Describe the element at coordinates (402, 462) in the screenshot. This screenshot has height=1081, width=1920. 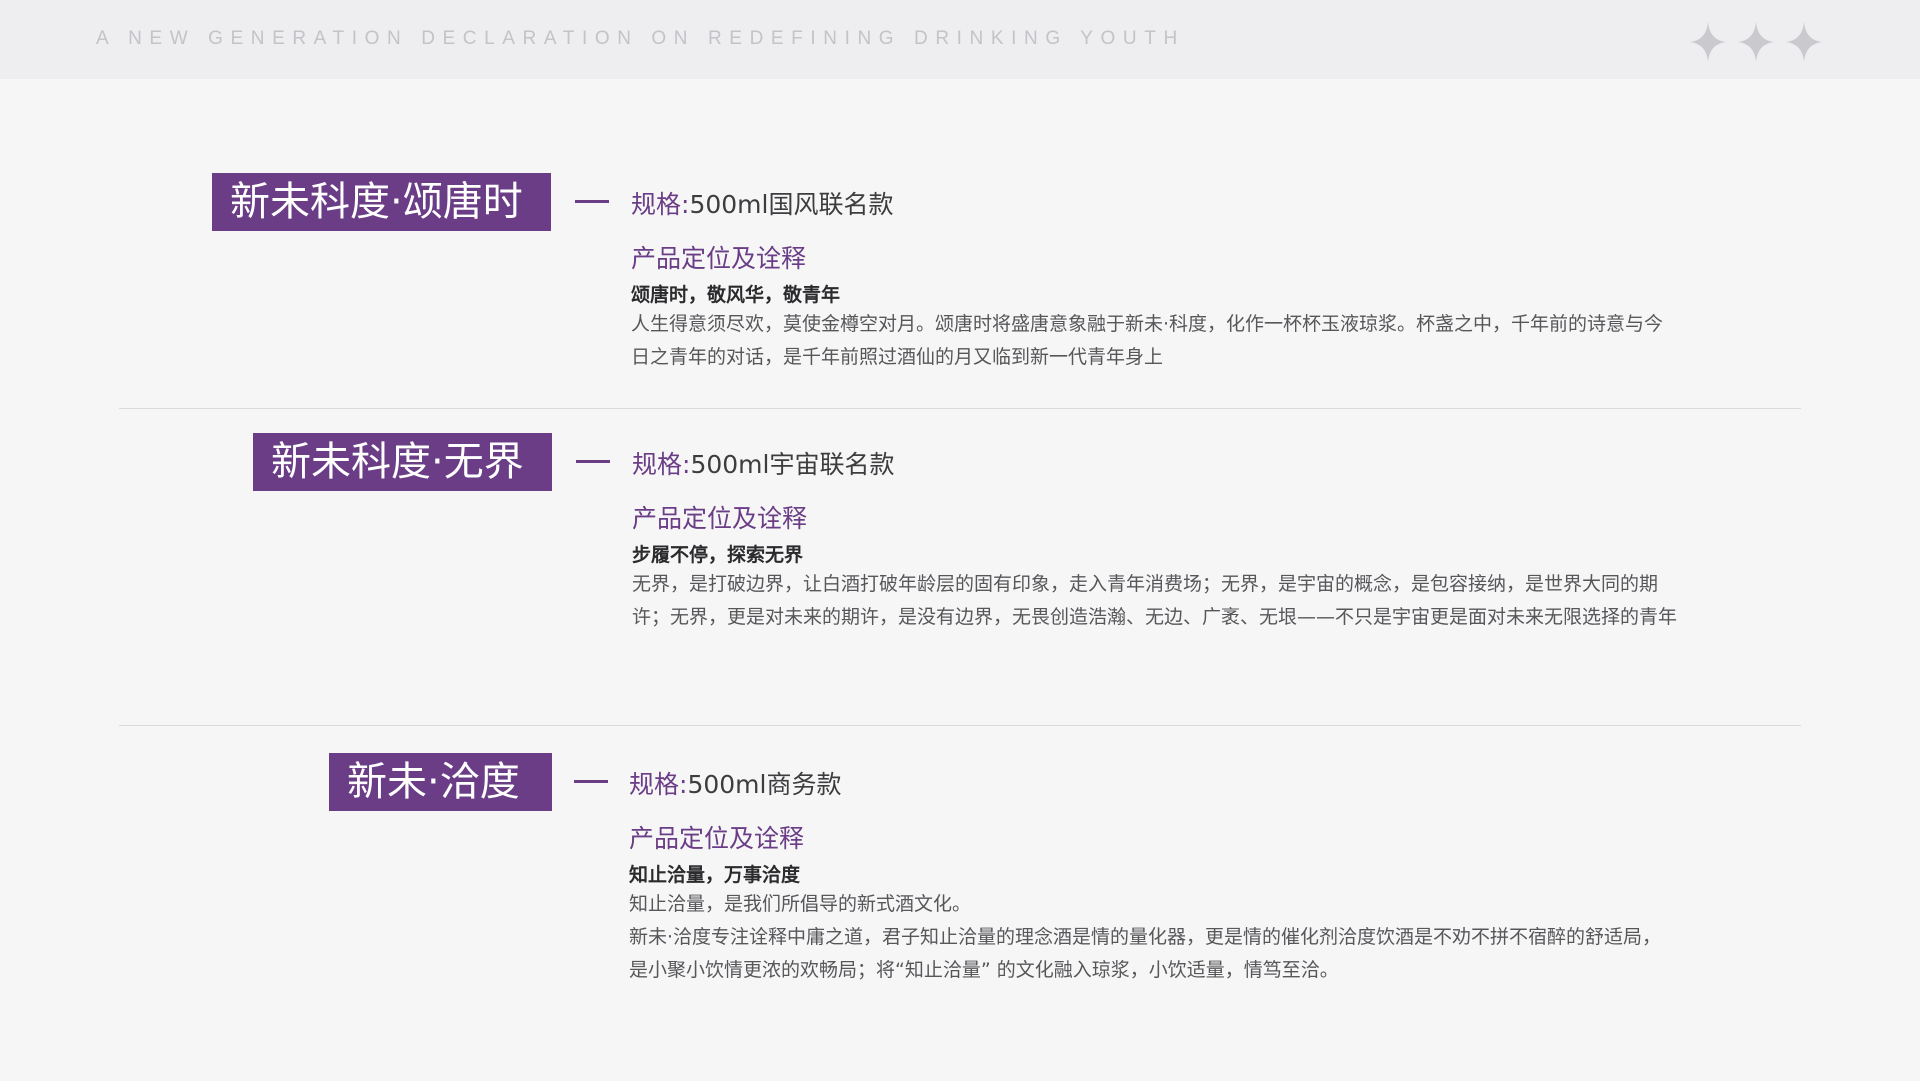
I see `product-name-tag: 新未科度·无界` at that location.